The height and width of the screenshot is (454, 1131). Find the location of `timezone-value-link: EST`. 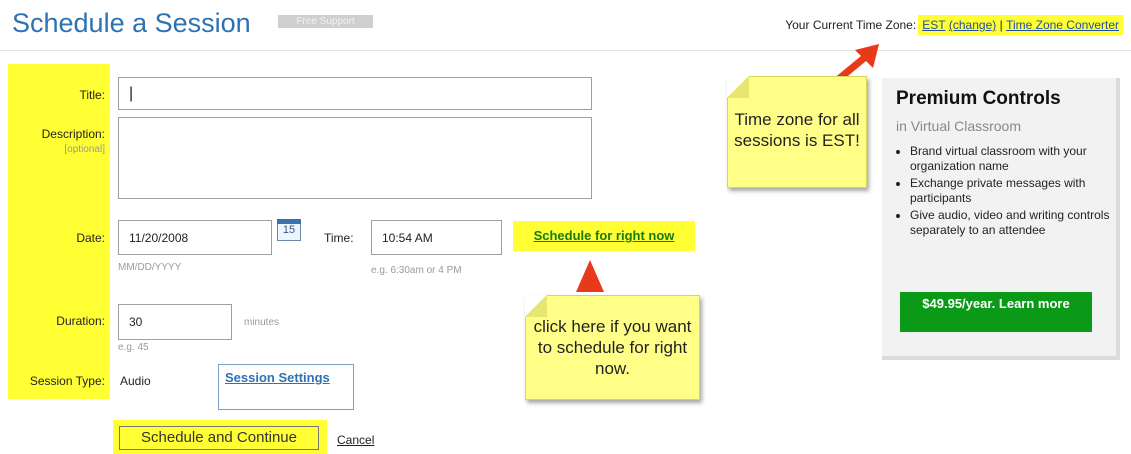

timezone-value-link: EST is located at coordinates (933, 25).